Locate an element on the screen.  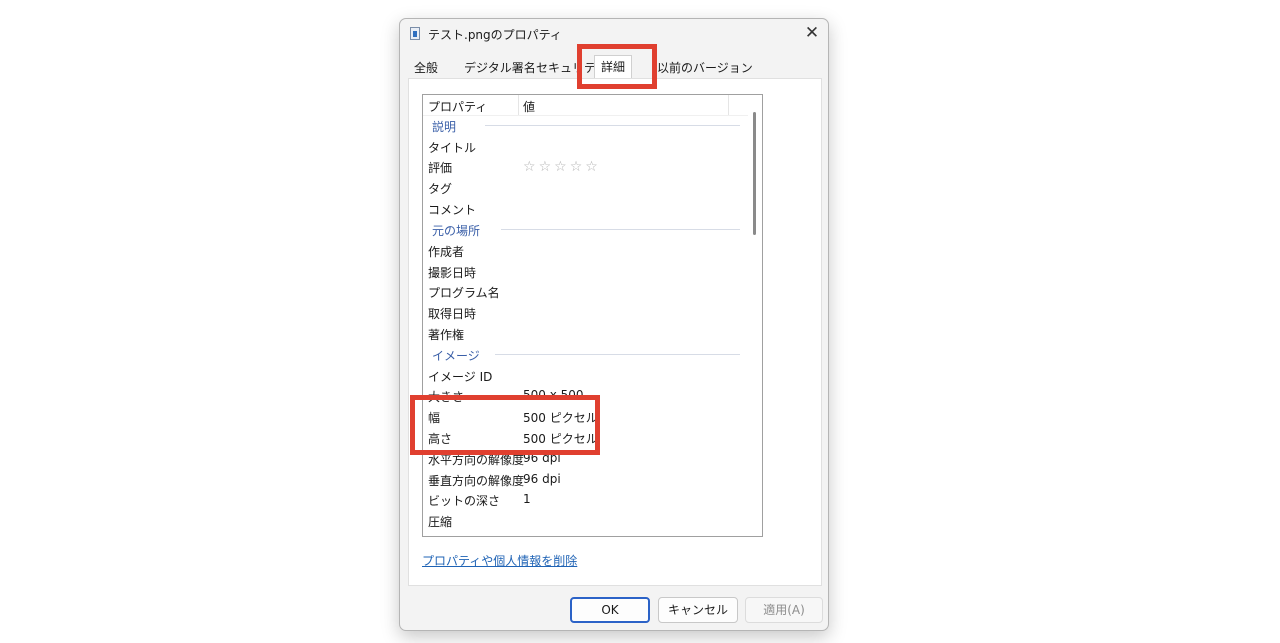
list-item: タイトル is located at coordinates (585, 146).